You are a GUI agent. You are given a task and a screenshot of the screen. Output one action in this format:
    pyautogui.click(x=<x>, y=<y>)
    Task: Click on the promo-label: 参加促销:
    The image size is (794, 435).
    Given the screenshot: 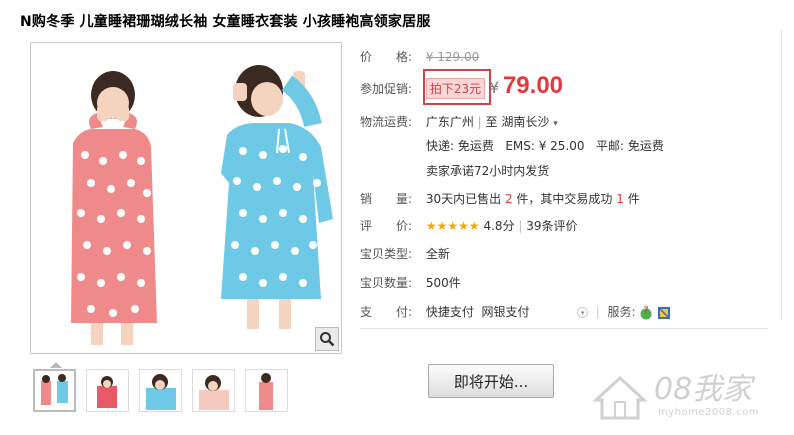 What is the action you would take?
    pyautogui.click(x=386, y=89)
    